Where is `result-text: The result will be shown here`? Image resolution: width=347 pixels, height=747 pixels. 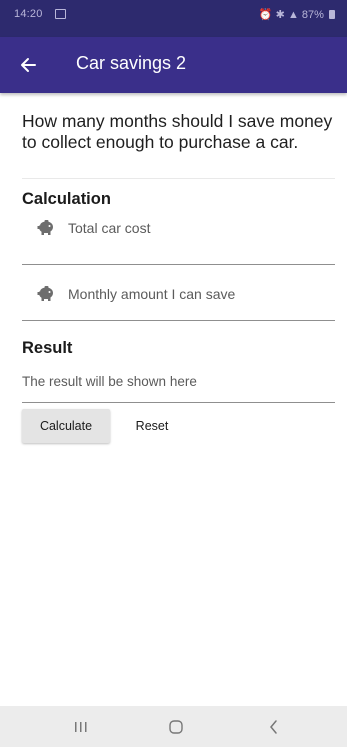
result-text: The result will be shown here is located at coordinates (109, 381).